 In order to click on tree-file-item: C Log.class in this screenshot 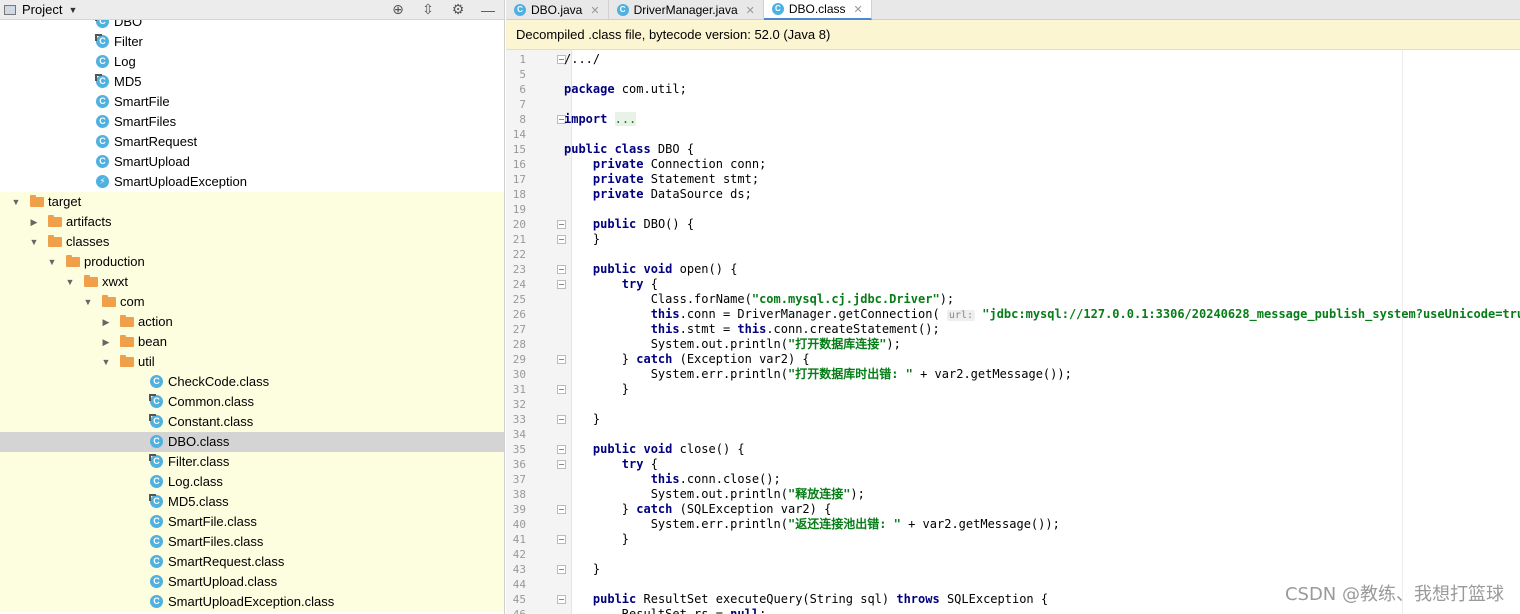, I will do `click(252, 482)`.